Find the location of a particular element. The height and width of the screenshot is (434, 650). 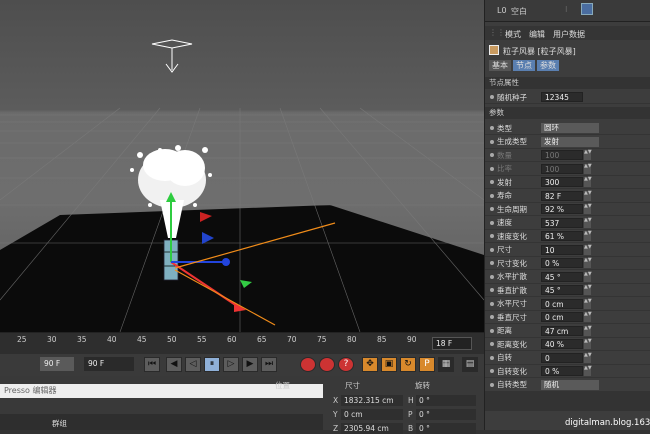

go-to-start-button: ⏮ is located at coordinates (152, 364).